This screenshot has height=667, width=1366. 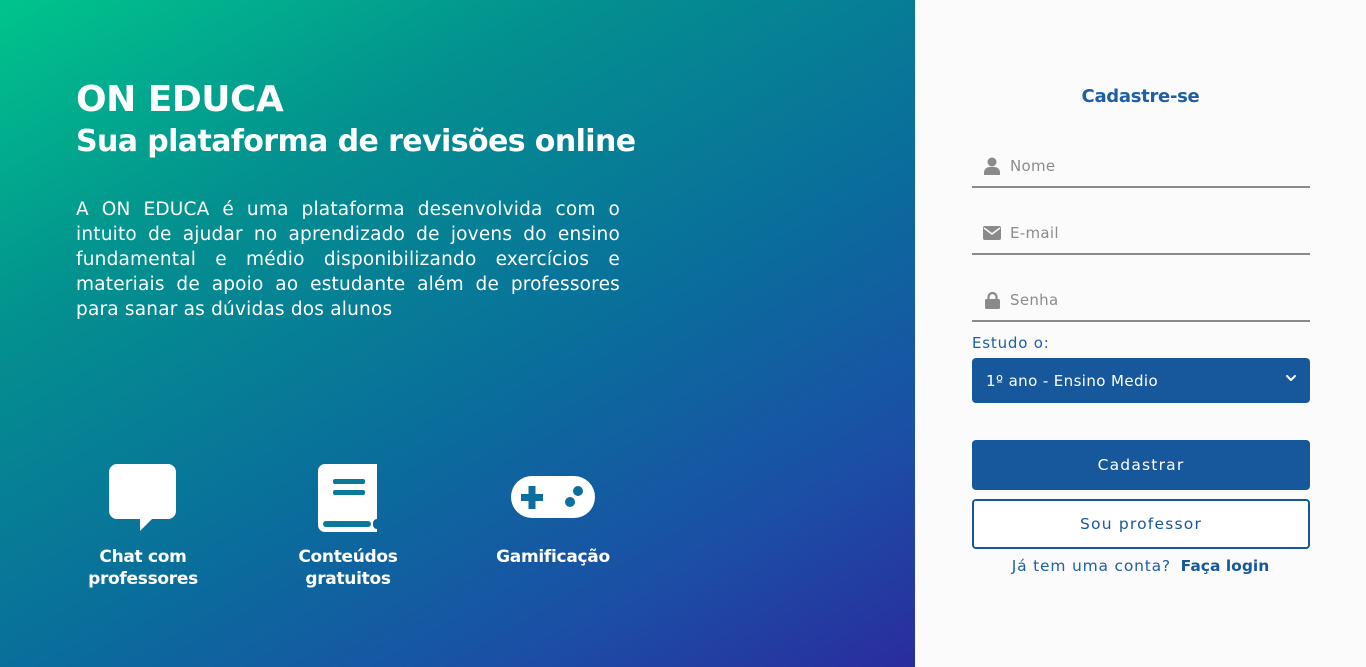 What do you see at coordinates (1291, 380) in the screenshot?
I see `chevron-down-icon` at bounding box center [1291, 380].